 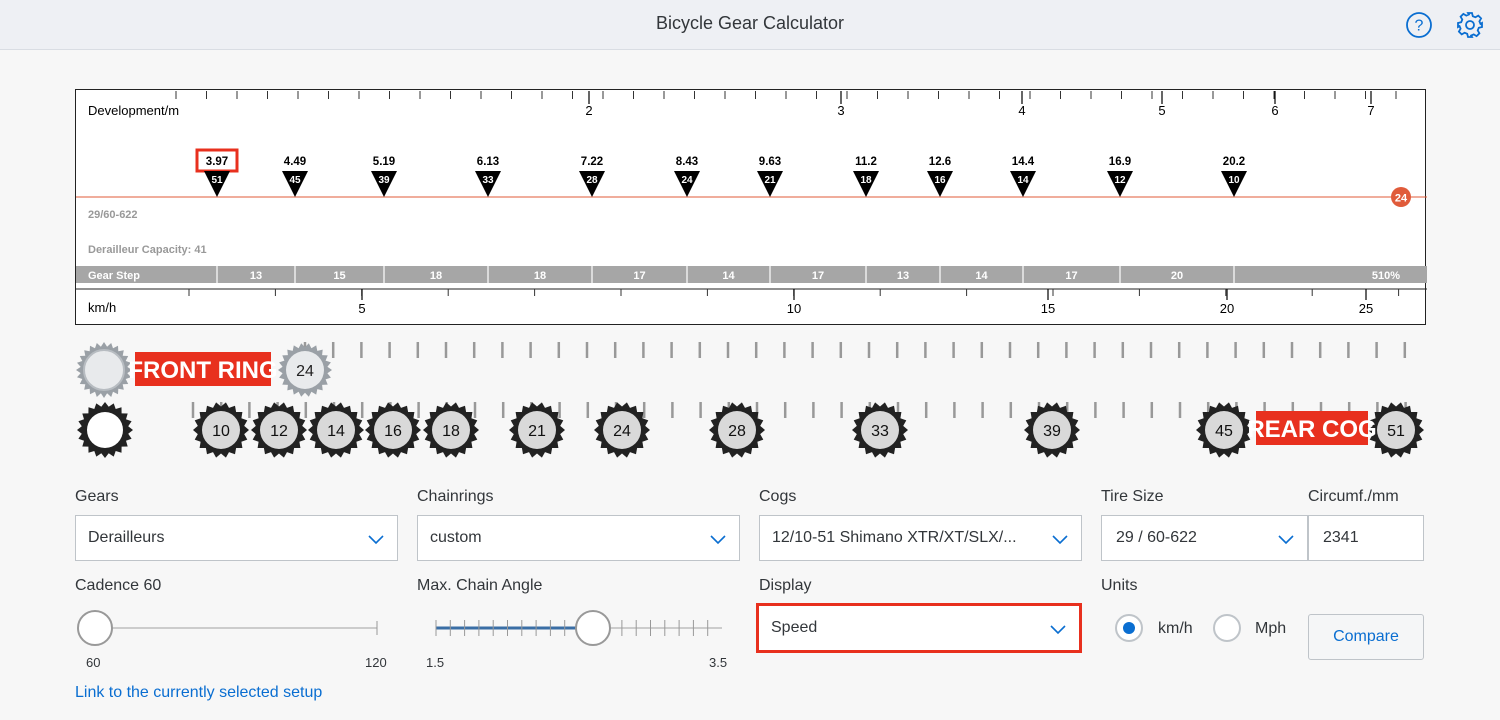 I want to click on units-label: Units, so click(x=1119, y=585).